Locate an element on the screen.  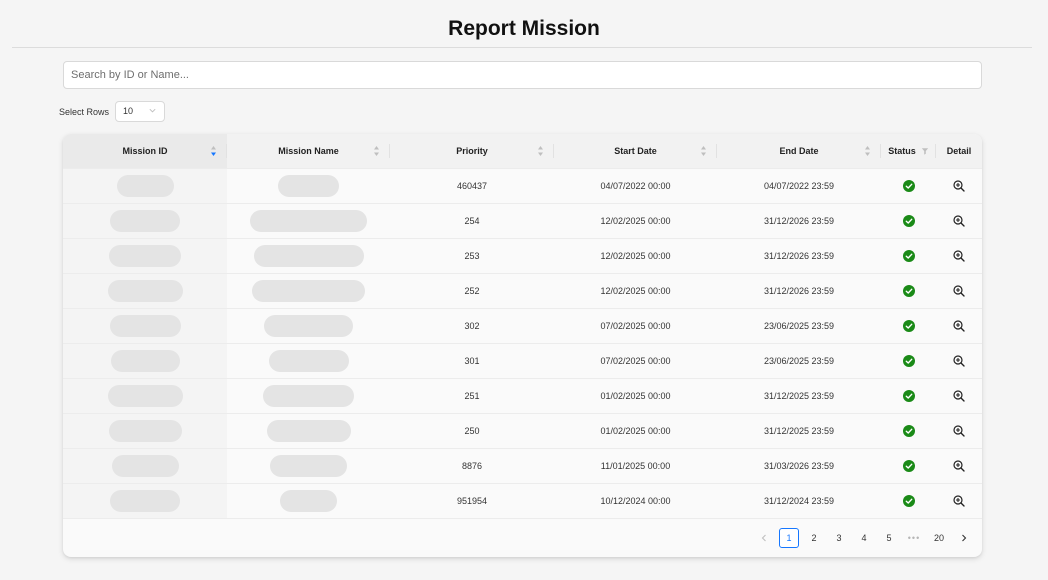
rows-per-page-select: 10 is located at coordinates (140, 111).